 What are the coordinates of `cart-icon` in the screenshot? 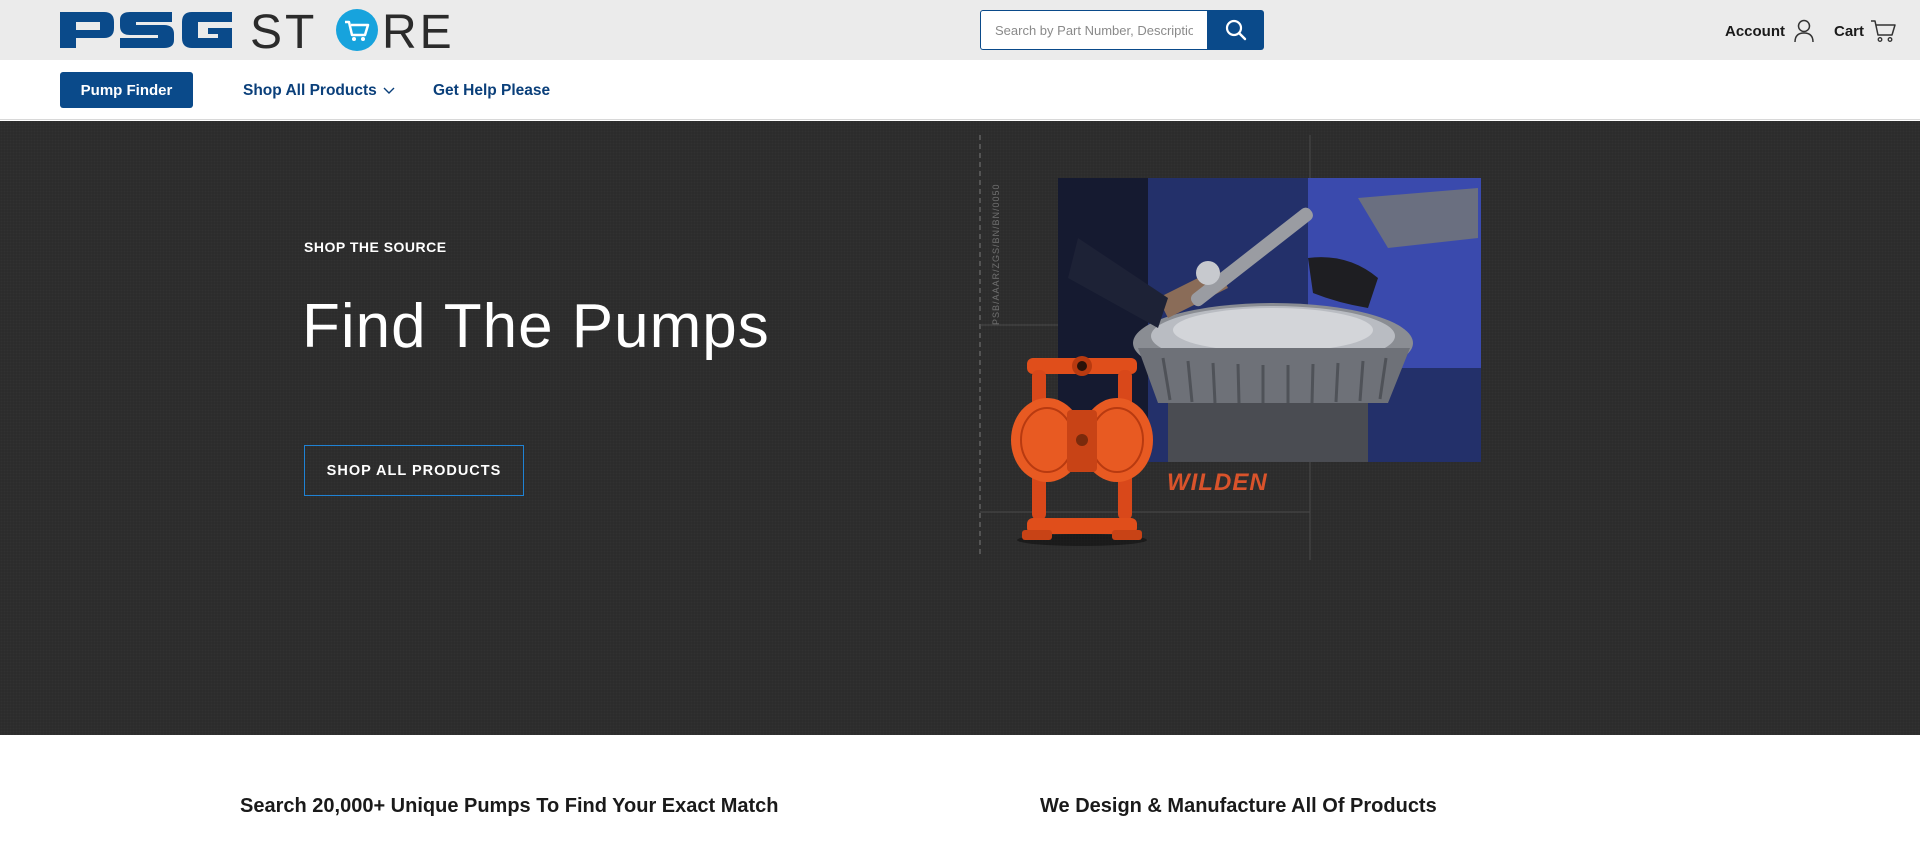 It's located at (1883, 31).